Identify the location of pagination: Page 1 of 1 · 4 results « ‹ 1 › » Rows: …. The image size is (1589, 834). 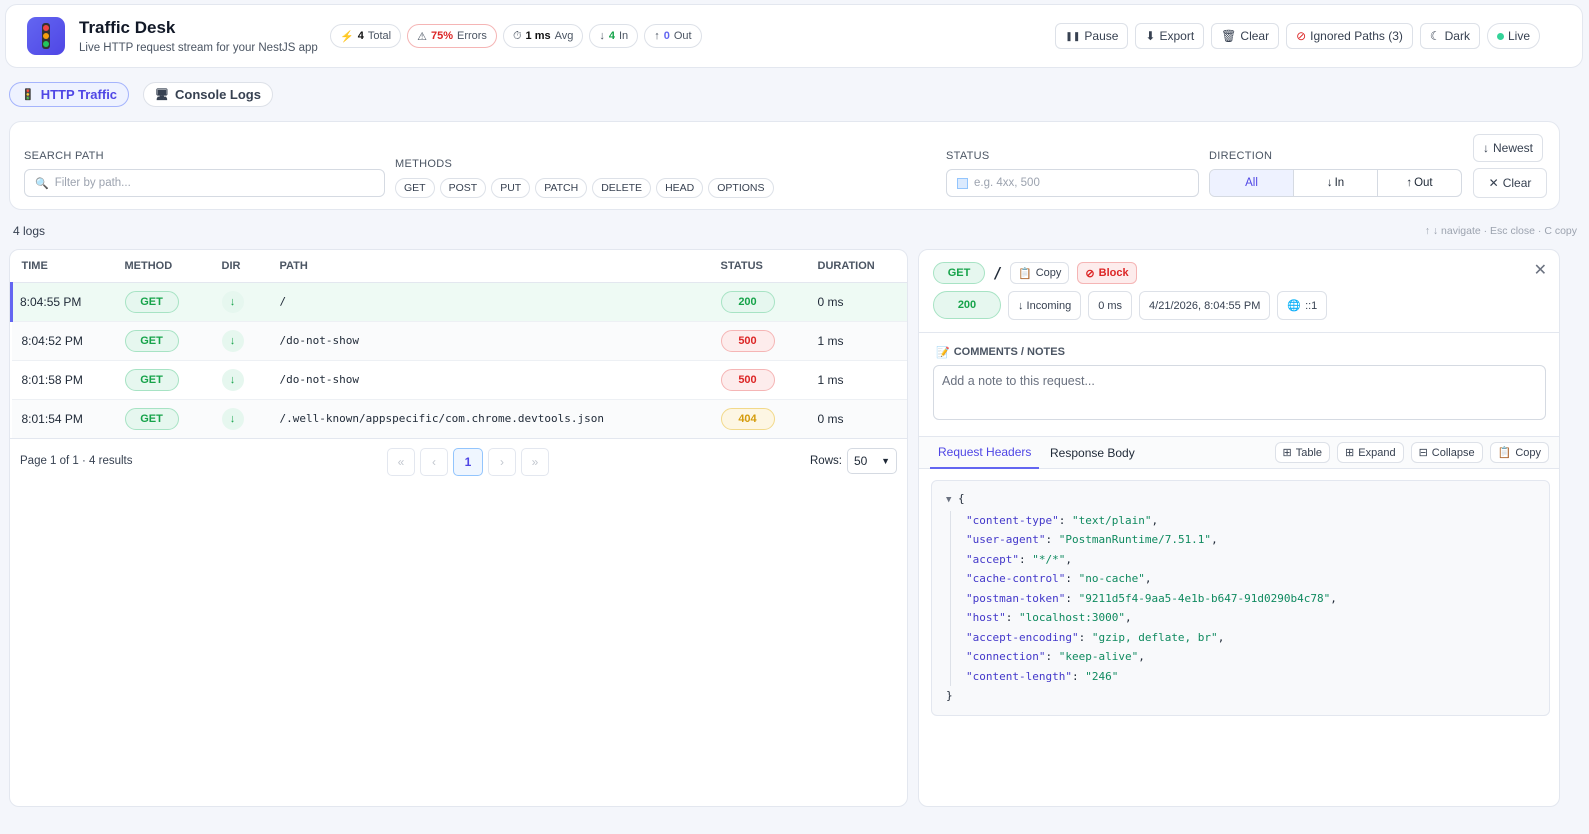
(458, 461).